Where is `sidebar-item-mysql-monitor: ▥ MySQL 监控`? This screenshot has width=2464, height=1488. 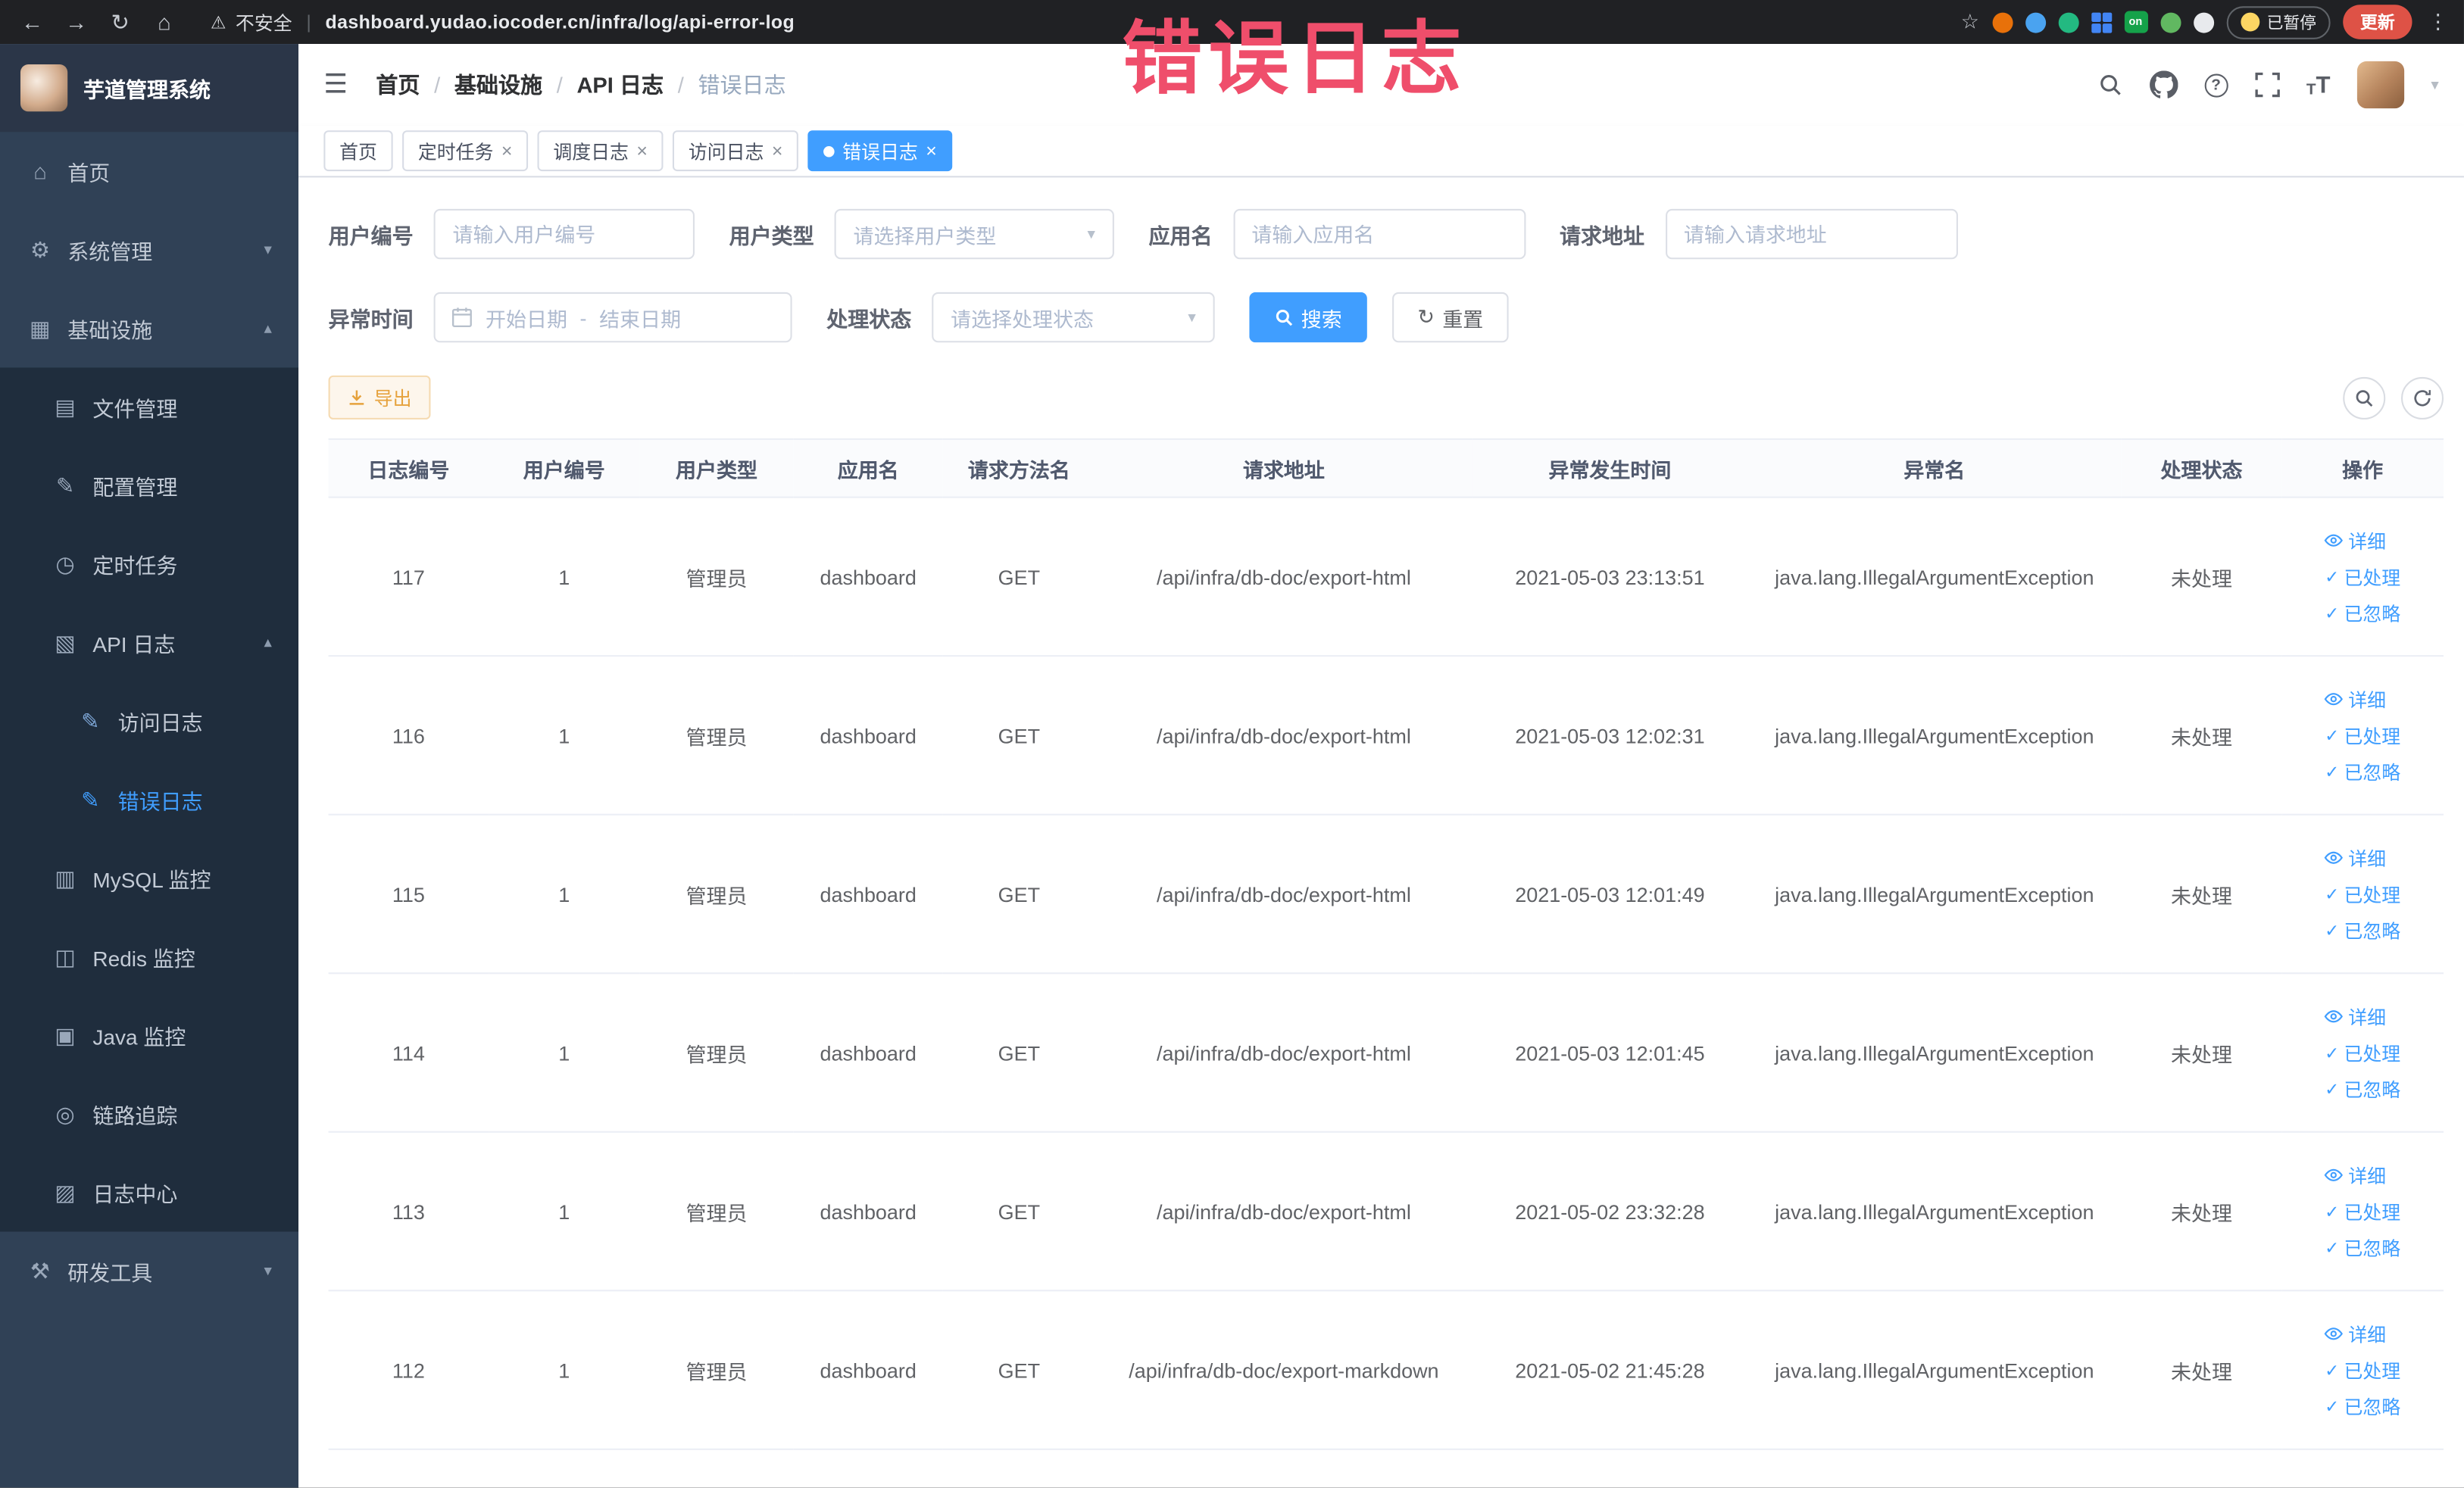
sidebar-item-mysql-monitor: ▥ MySQL 监控 is located at coordinates (149, 878).